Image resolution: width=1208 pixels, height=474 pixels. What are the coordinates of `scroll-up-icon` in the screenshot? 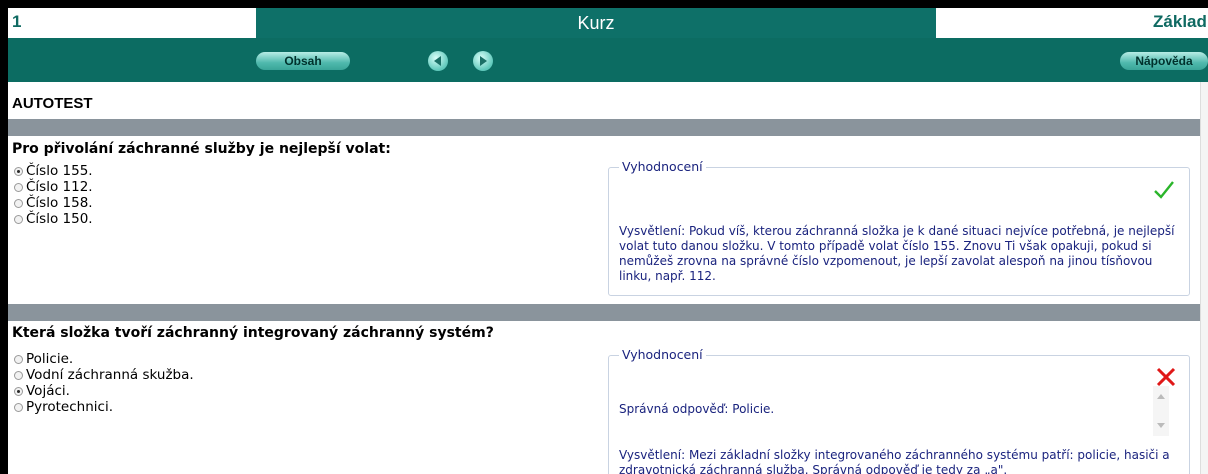 It's located at (1161, 396).